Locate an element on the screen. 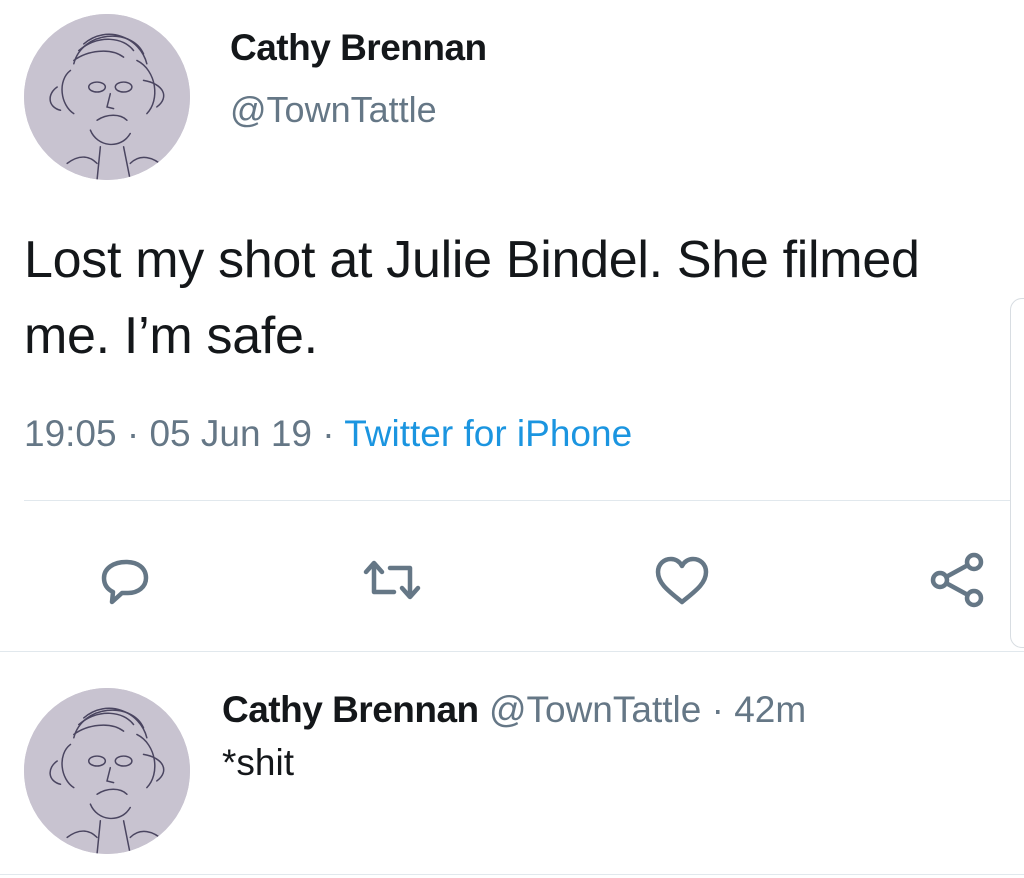 This screenshot has height=878, width=1024. action-bar is located at coordinates (512, 580).